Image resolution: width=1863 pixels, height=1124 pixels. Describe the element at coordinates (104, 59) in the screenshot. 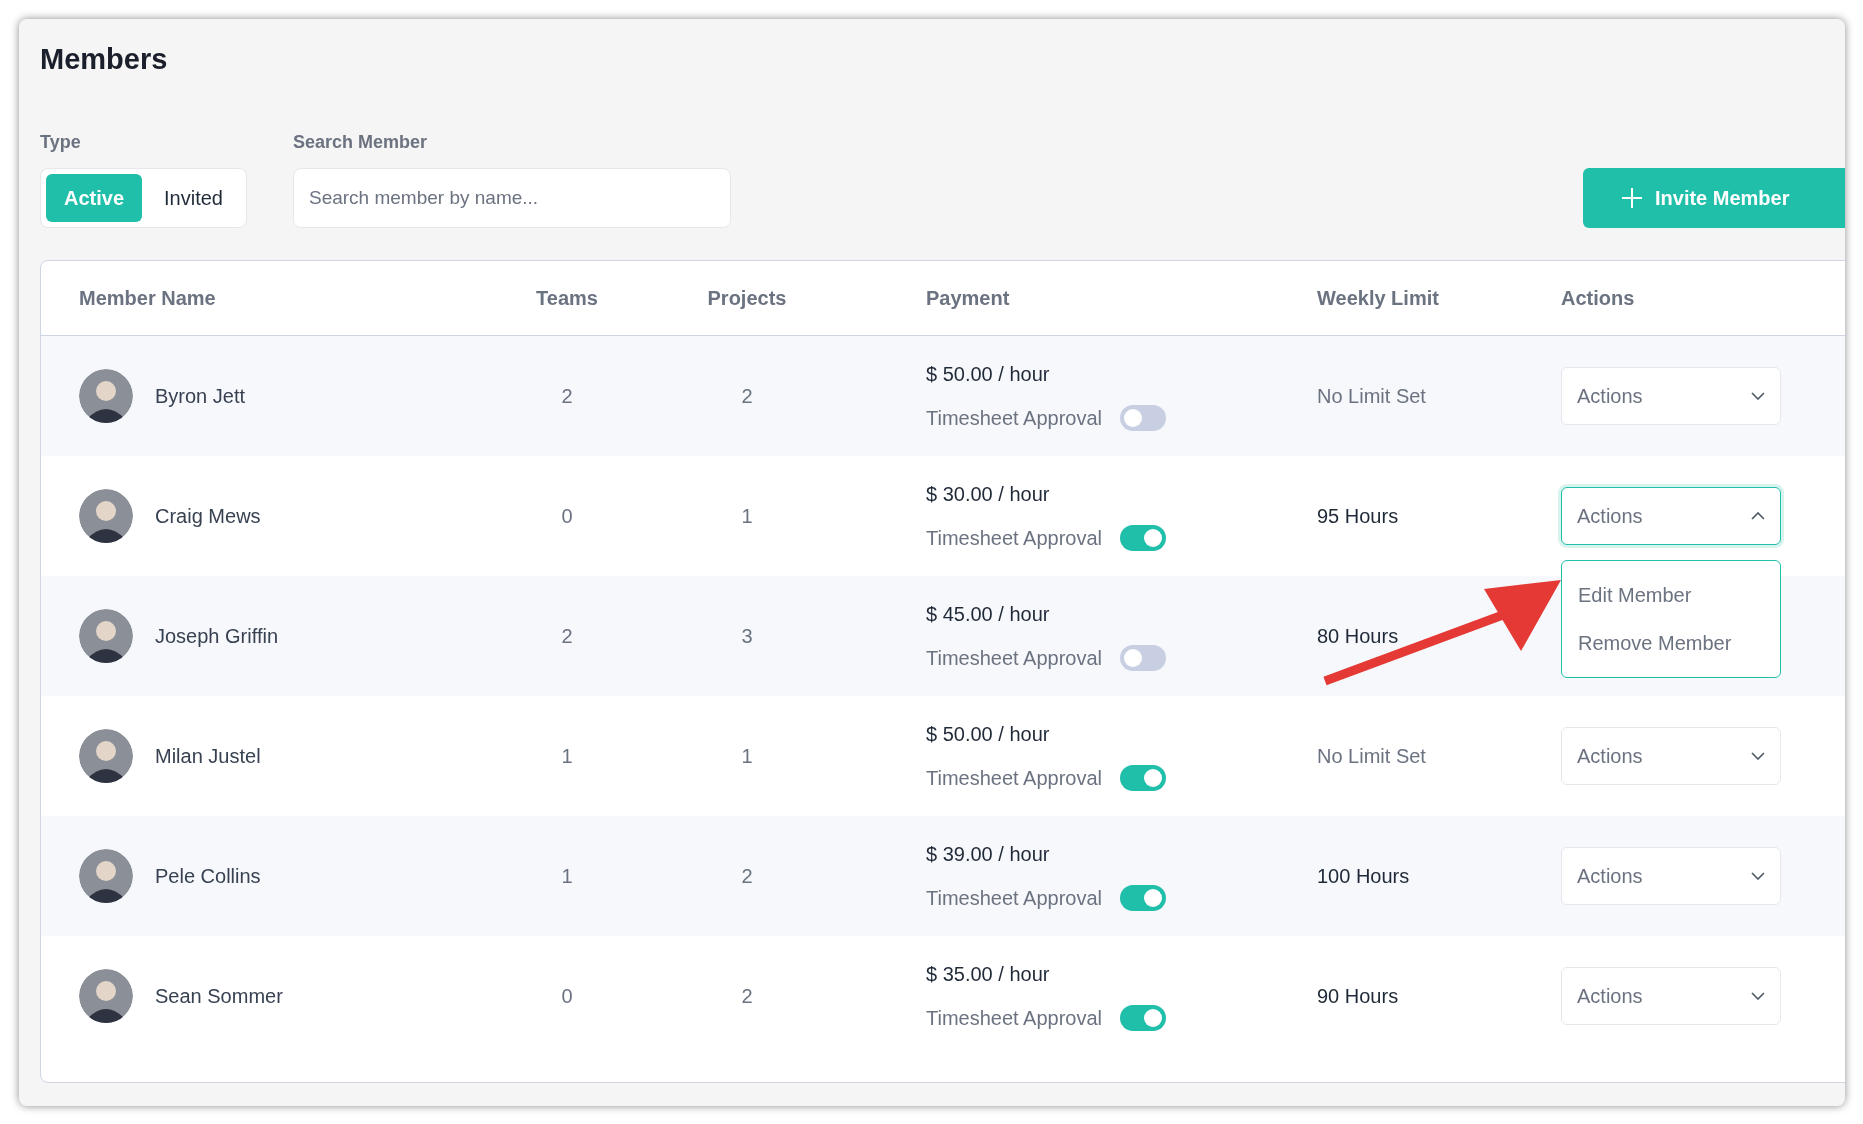

I see `page-title: Members` at that location.